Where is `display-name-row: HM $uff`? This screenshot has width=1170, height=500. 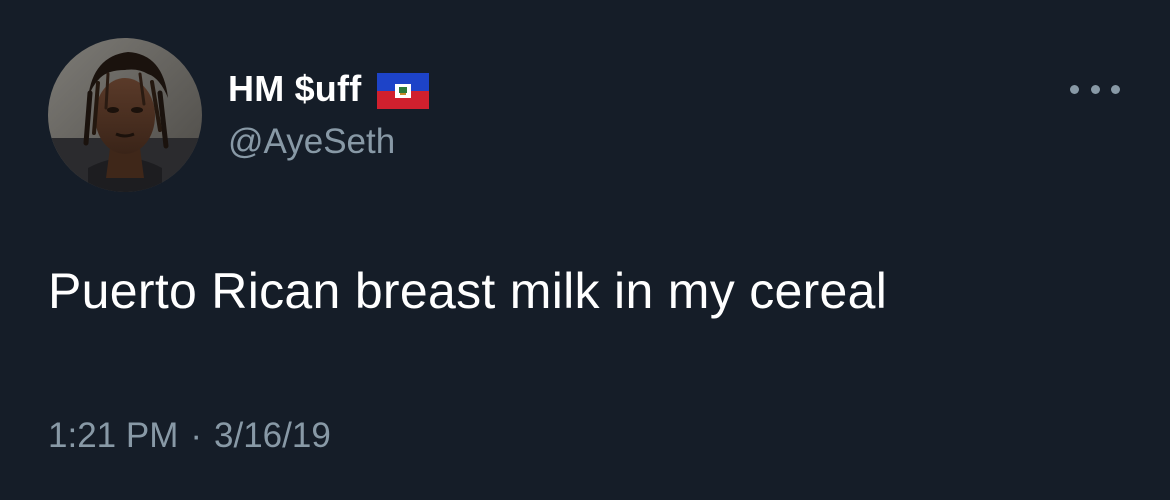
display-name-row: HM $uff is located at coordinates (329, 89).